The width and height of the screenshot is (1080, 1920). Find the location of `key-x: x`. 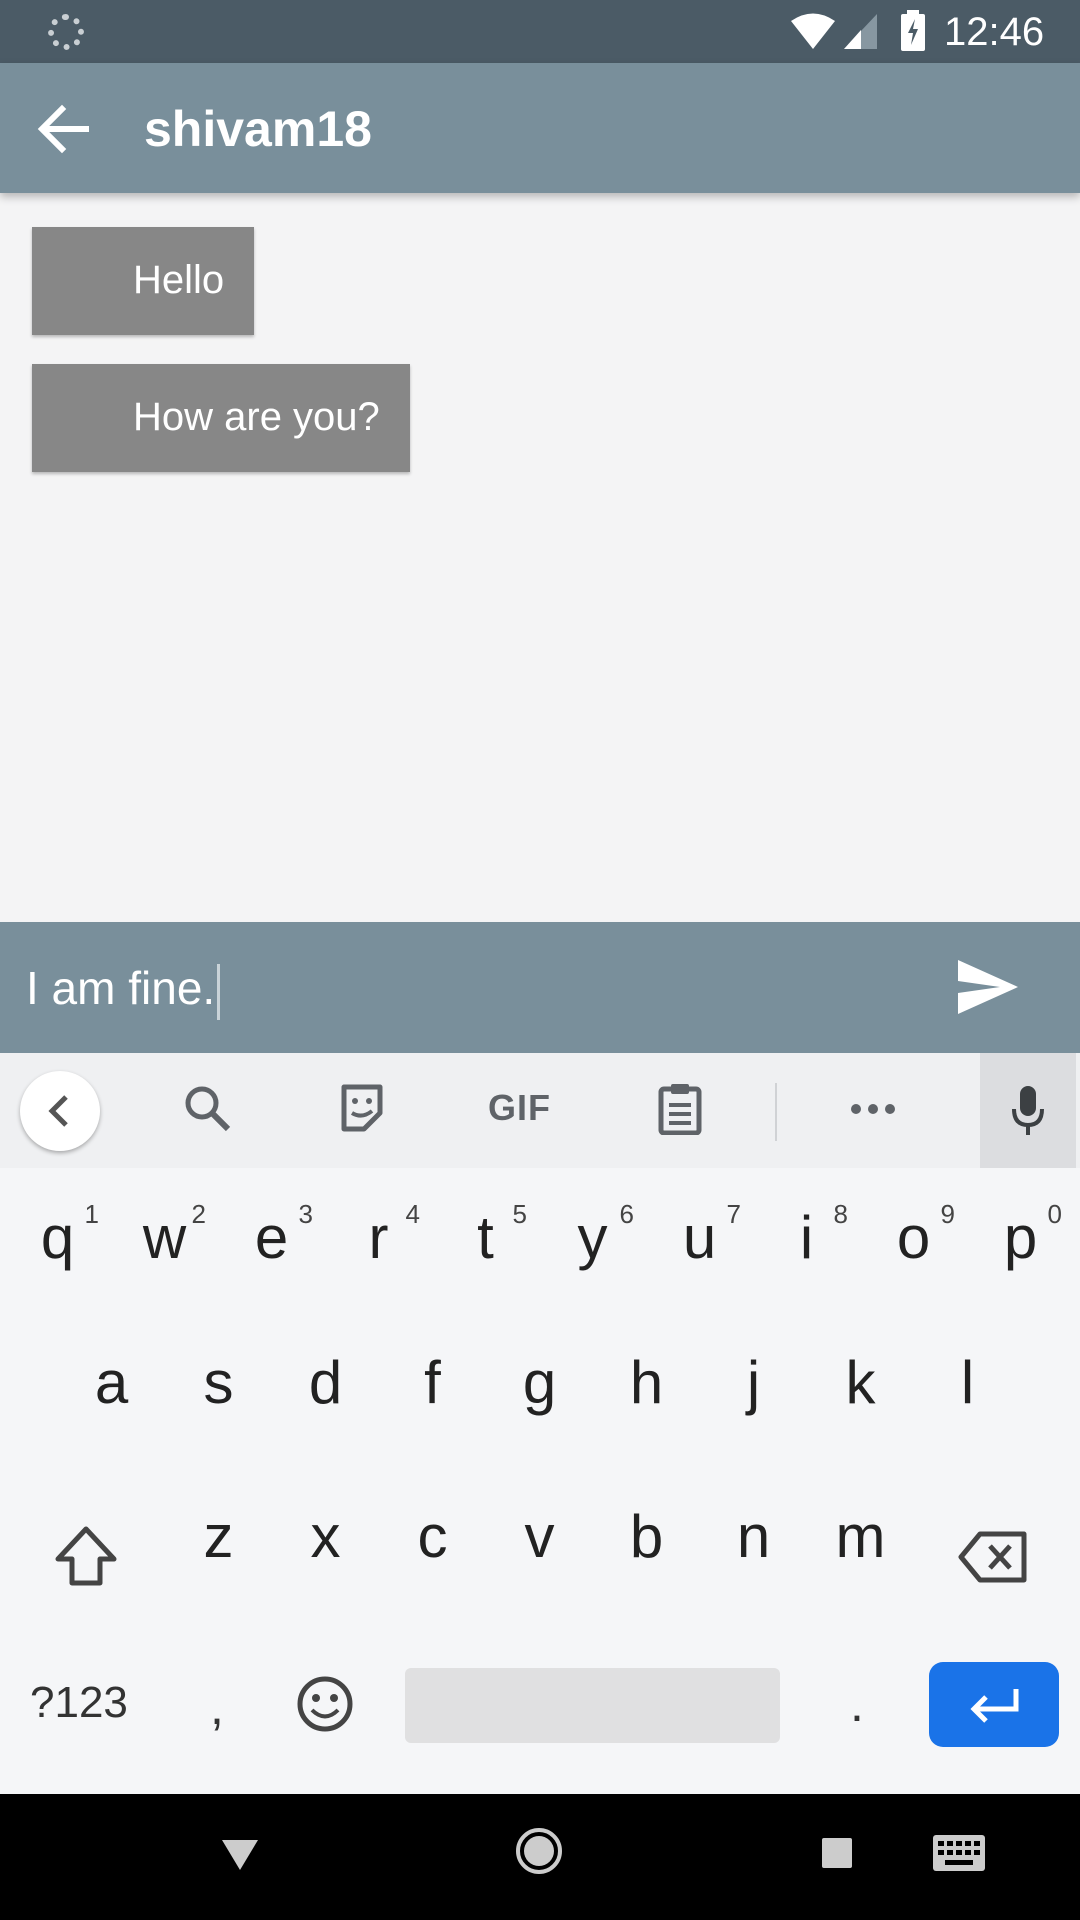

key-x: x is located at coordinates (325, 1537).